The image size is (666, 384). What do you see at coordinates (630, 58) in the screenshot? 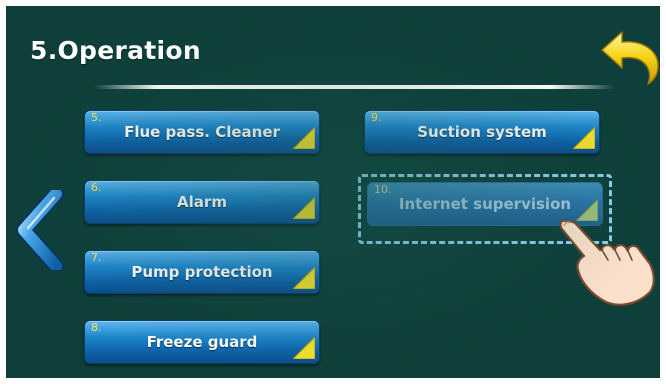
I see `return-arrow-icon` at bounding box center [630, 58].